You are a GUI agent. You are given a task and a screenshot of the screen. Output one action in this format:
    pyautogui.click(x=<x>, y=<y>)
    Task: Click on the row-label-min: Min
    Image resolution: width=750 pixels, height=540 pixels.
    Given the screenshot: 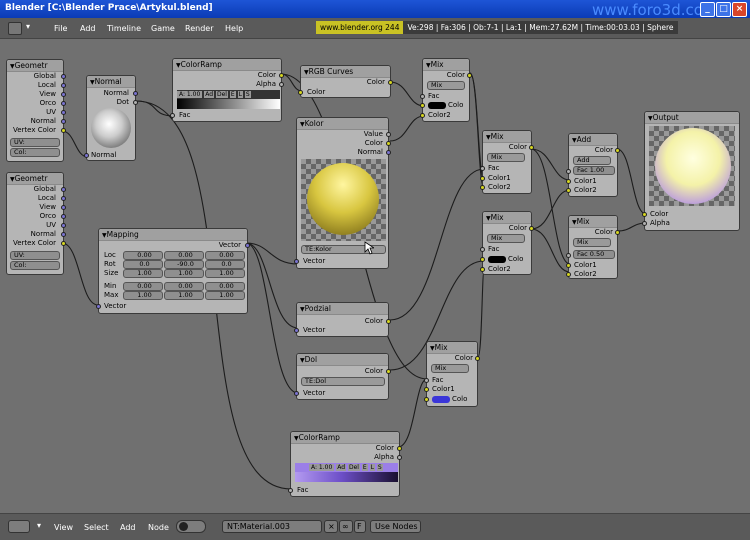 What is the action you would take?
    pyautogui.click(x=110, y=286)
    